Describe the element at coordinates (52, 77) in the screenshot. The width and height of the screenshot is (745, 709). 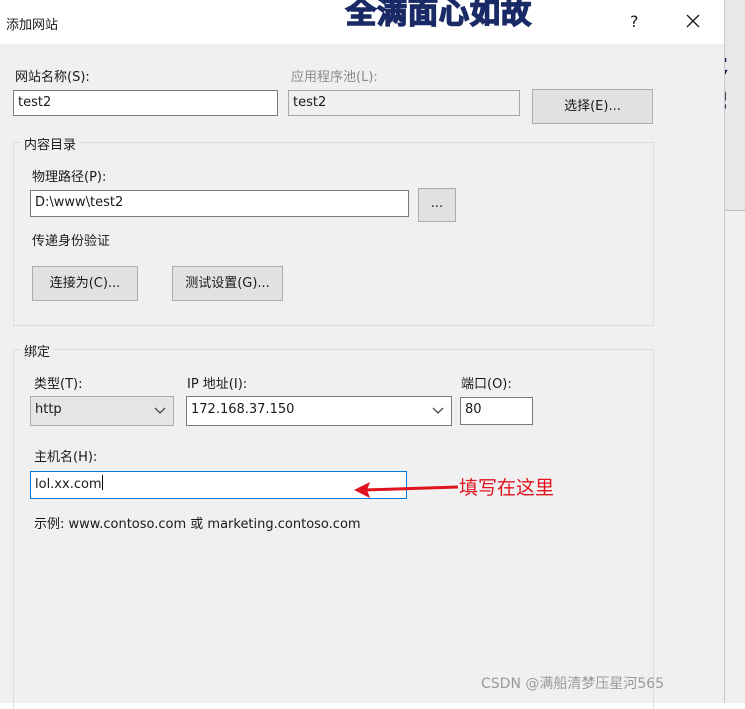
I see `site-name-label: 网站名称(S):` at that location.